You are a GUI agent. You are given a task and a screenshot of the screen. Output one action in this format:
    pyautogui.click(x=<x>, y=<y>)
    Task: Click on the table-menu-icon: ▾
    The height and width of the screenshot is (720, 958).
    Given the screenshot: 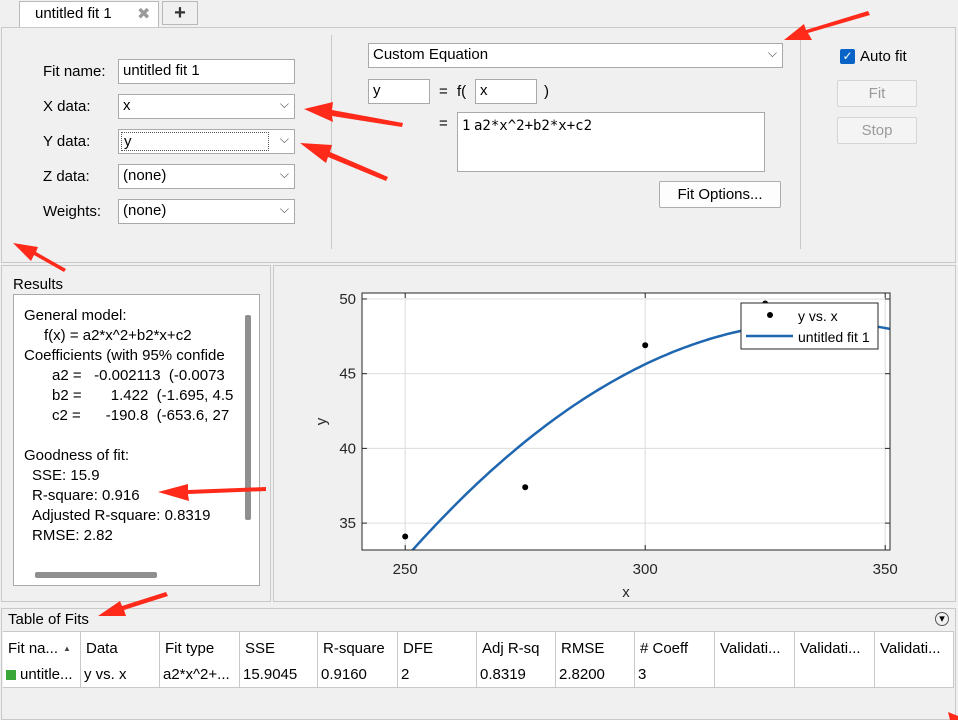 What is the action you would take?
    pyautogui.click(x=942, y=619)
    